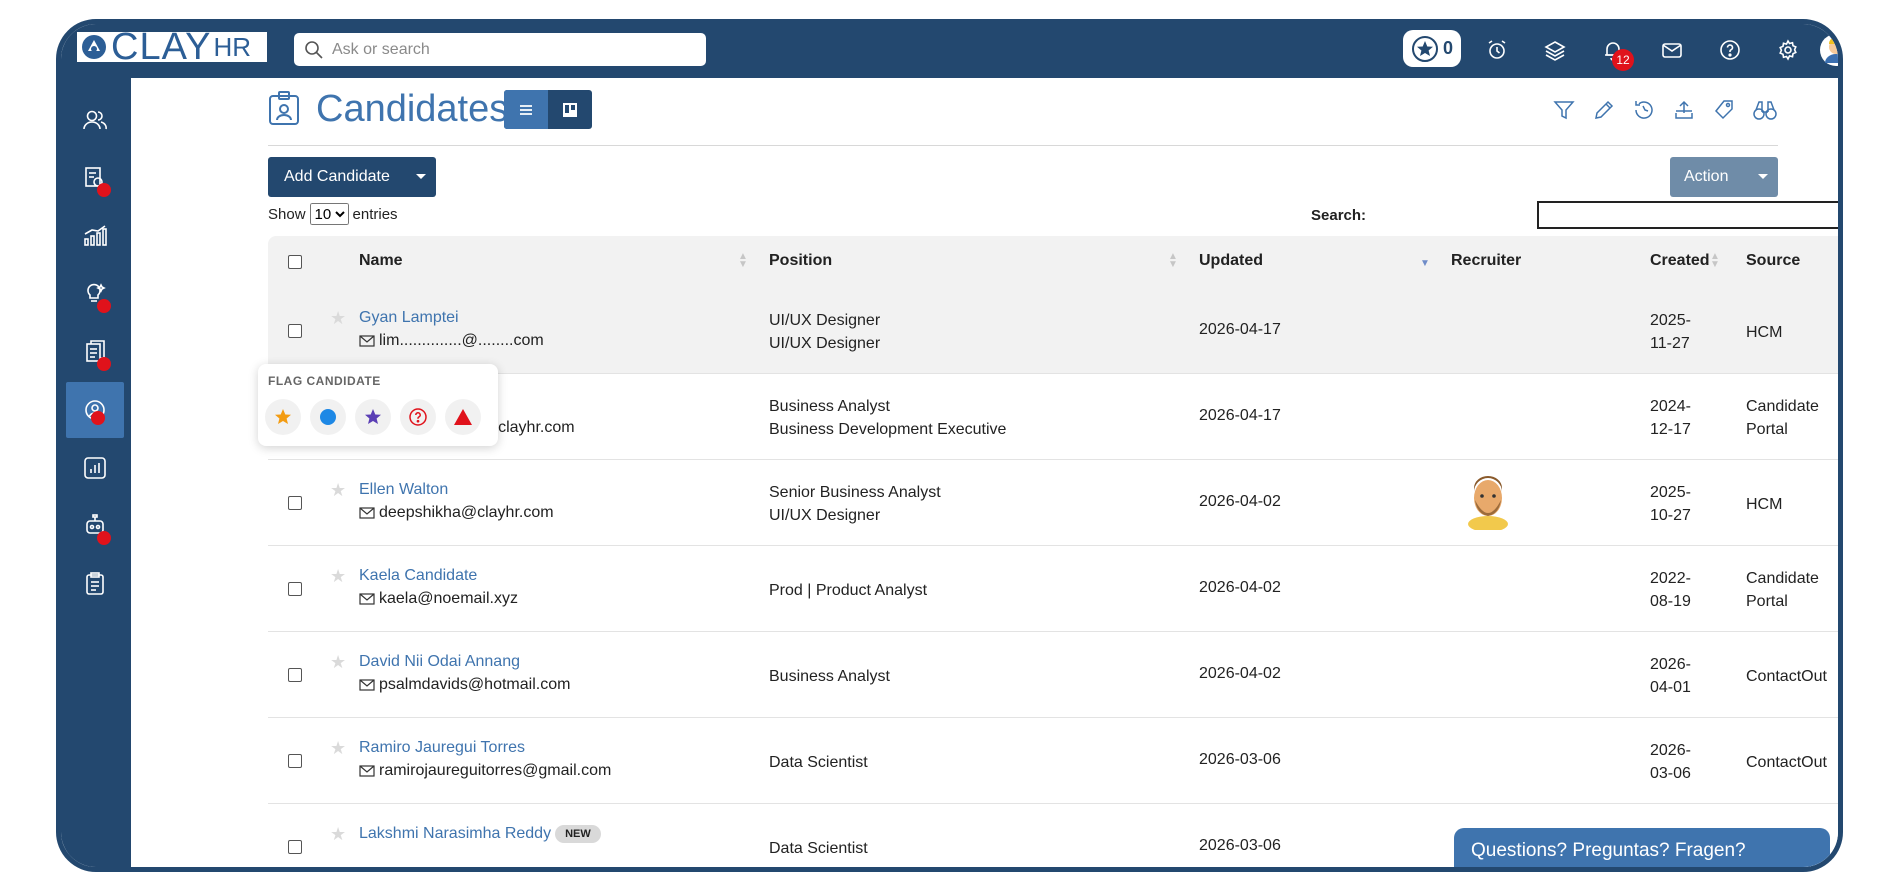 Image resolution: width=1897 pixels, height=888 pixels. What do you see at coordinates (1765, 110) in the screenshot?
I see `binoculars-icon` at bounding box center [1765, 110].